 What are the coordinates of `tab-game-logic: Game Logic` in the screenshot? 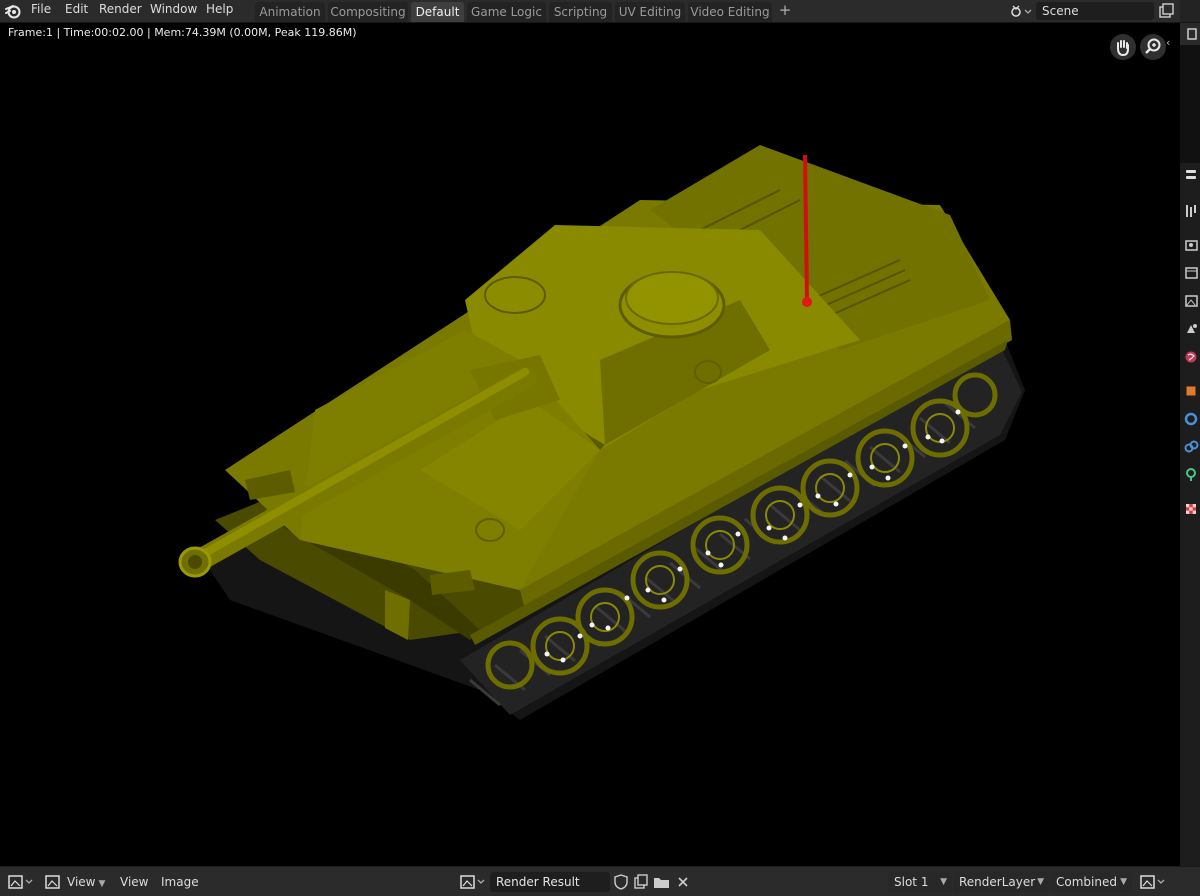 It's located at (506, 12).